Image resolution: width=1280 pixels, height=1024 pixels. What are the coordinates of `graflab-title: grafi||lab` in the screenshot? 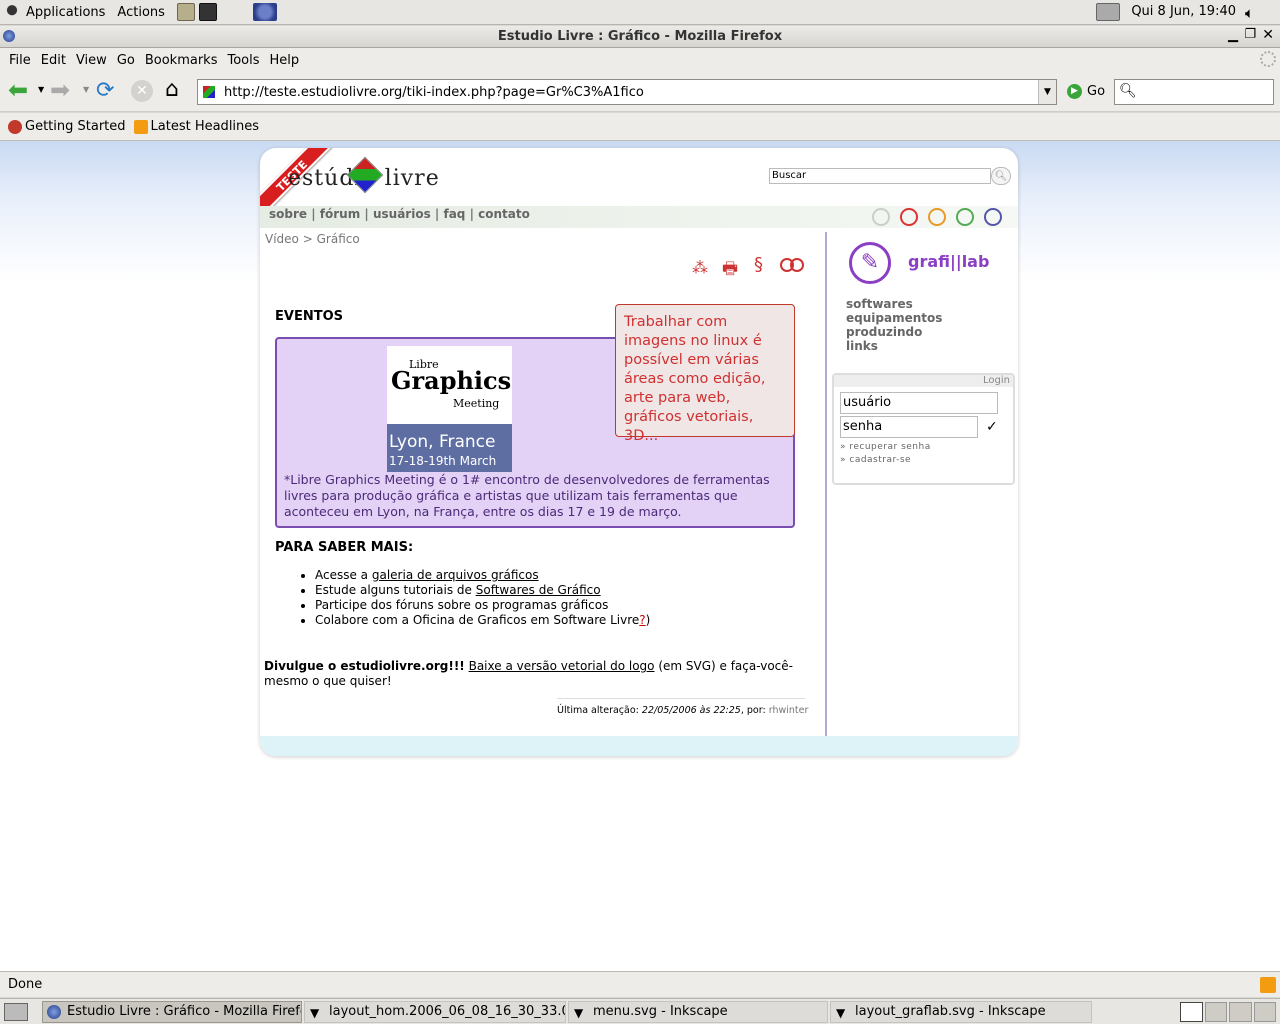 It's located at (949, 261).